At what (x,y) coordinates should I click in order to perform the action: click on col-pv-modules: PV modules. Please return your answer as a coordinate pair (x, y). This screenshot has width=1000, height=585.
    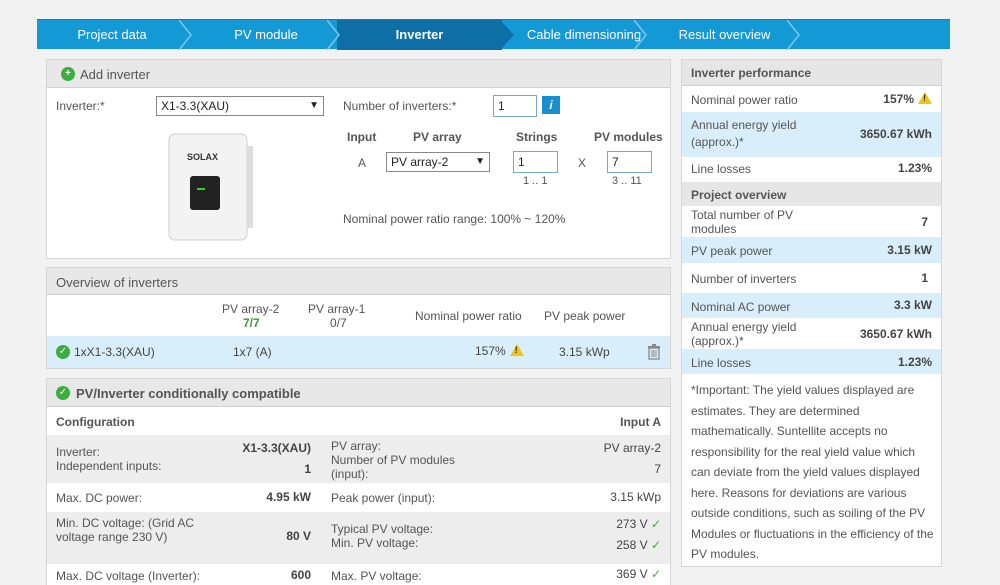
    Looking at the image, I should click on (628, 137).